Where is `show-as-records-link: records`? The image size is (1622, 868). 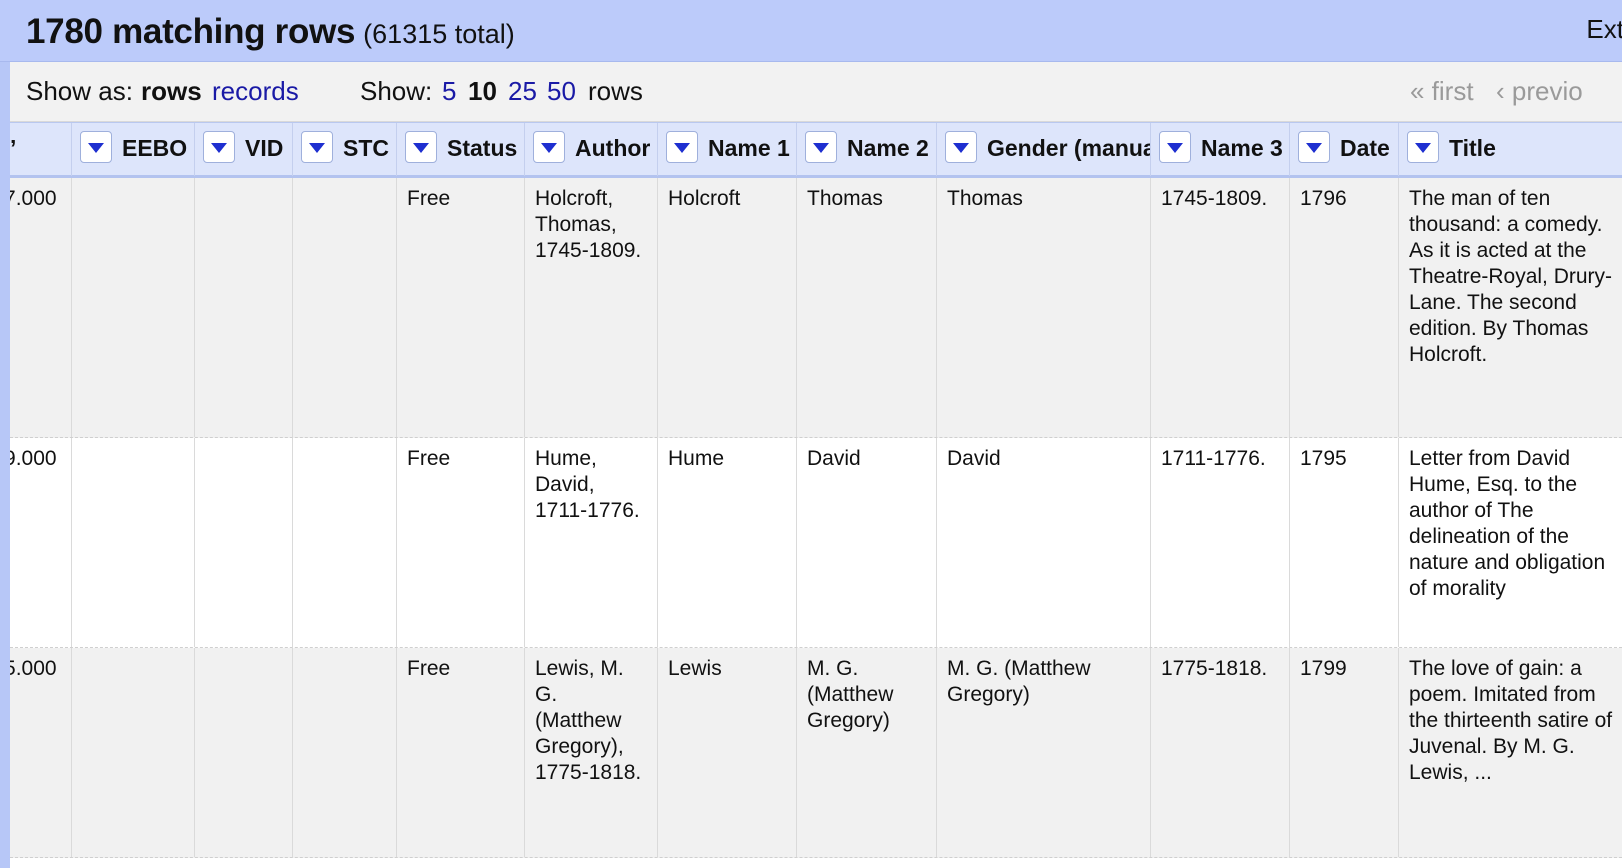
show-as-records-link: records is located at coordinates (255, 91).